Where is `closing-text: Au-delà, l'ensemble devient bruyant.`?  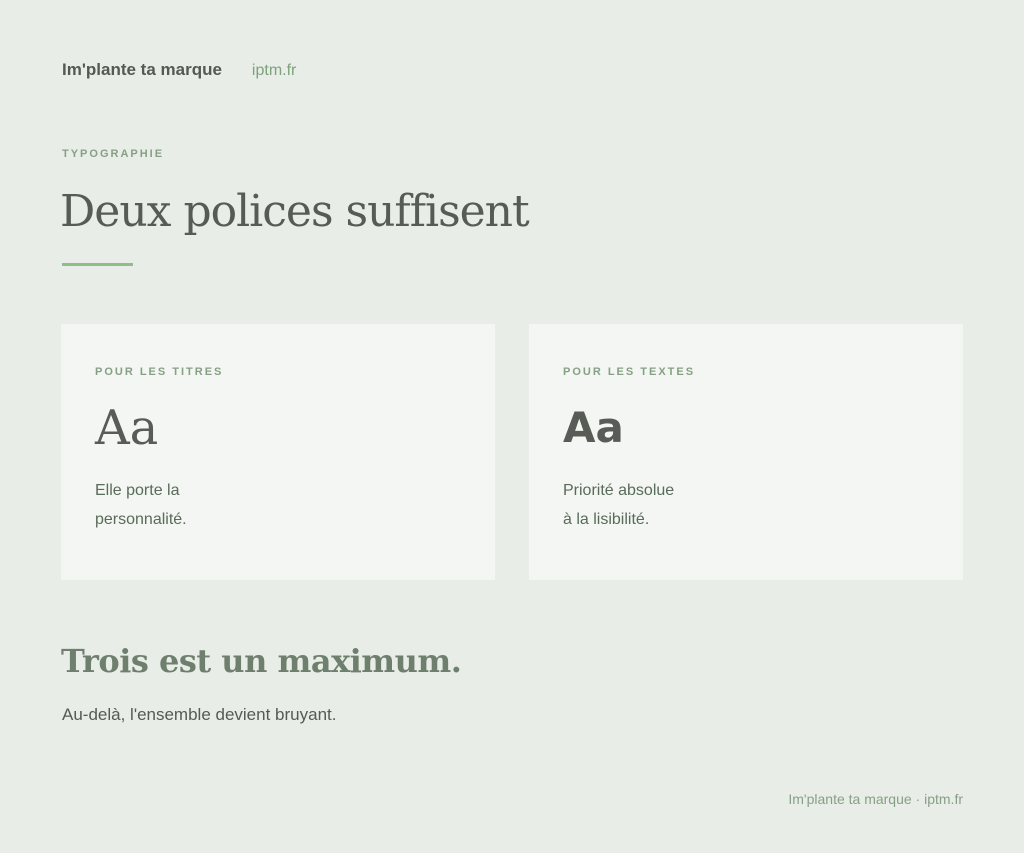 closing-text: Au-delà, l'ensemble devient bruyant. is located at coordinates (199, 714).